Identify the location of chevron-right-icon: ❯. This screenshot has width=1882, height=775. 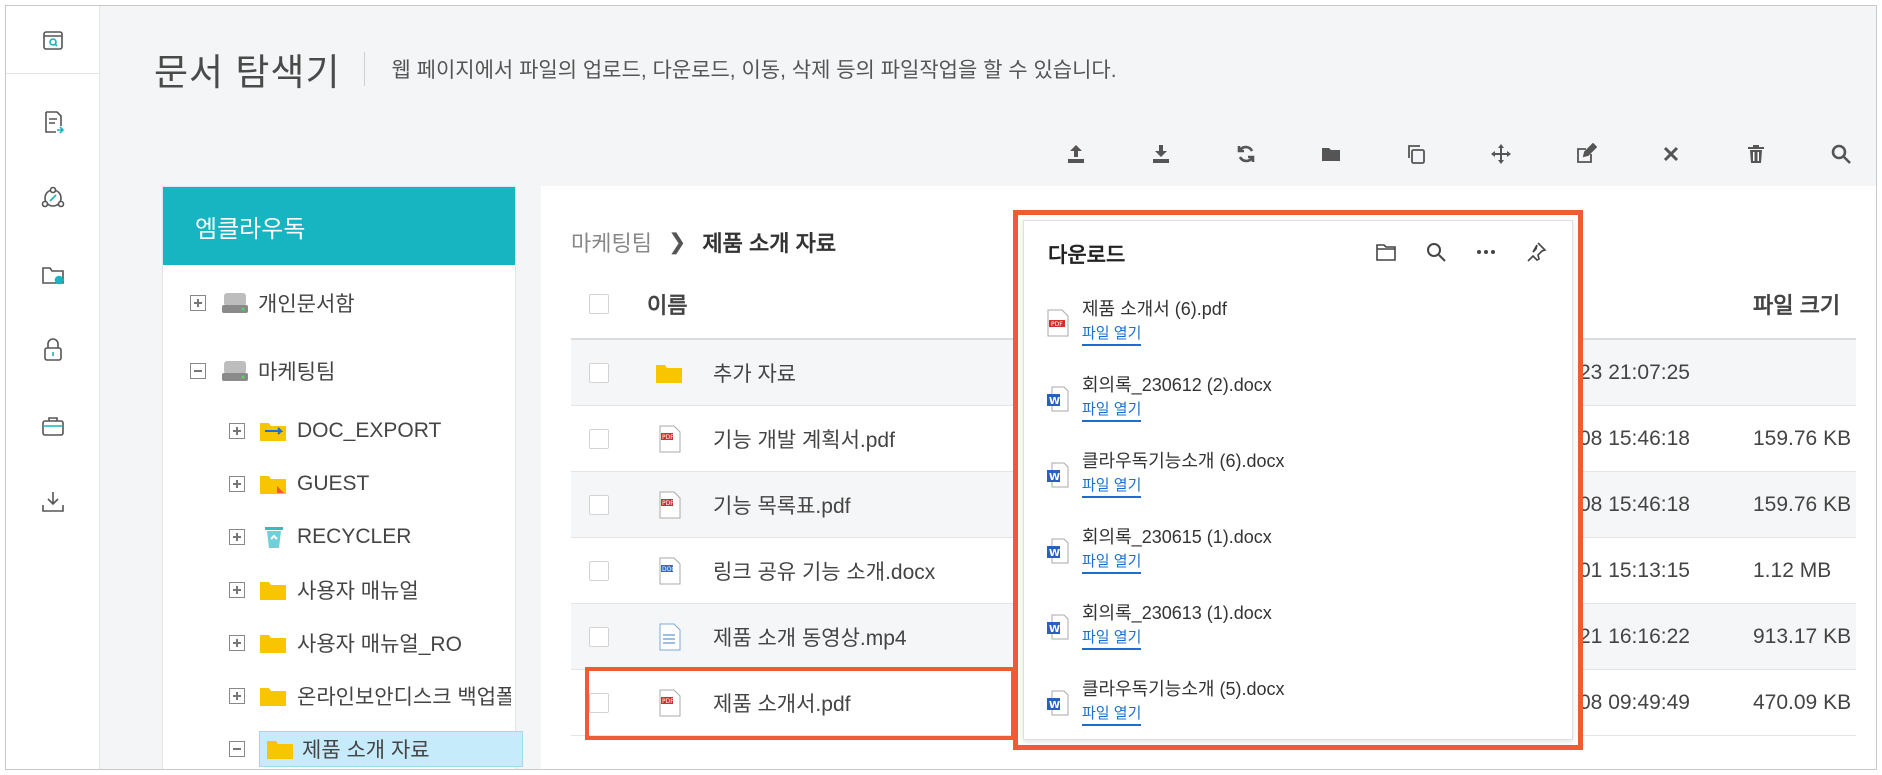
(677, 241).